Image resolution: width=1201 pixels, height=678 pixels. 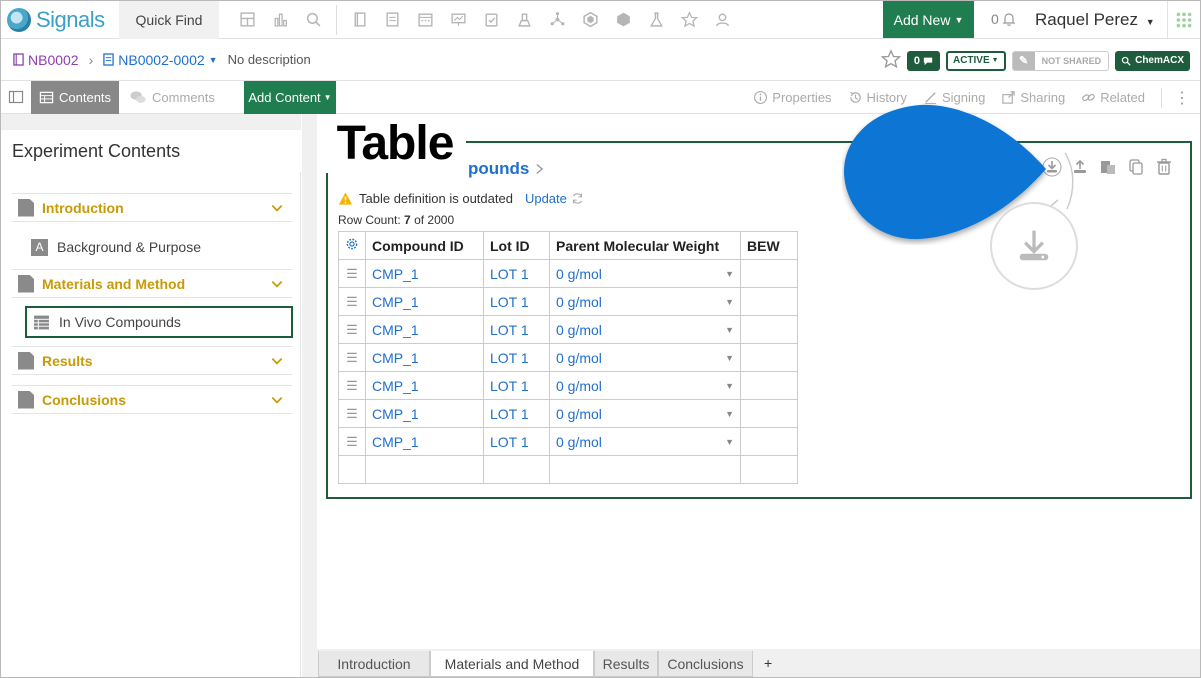 I want to click on tab-conclusions: Conclusions, so click(x=705, y=664).